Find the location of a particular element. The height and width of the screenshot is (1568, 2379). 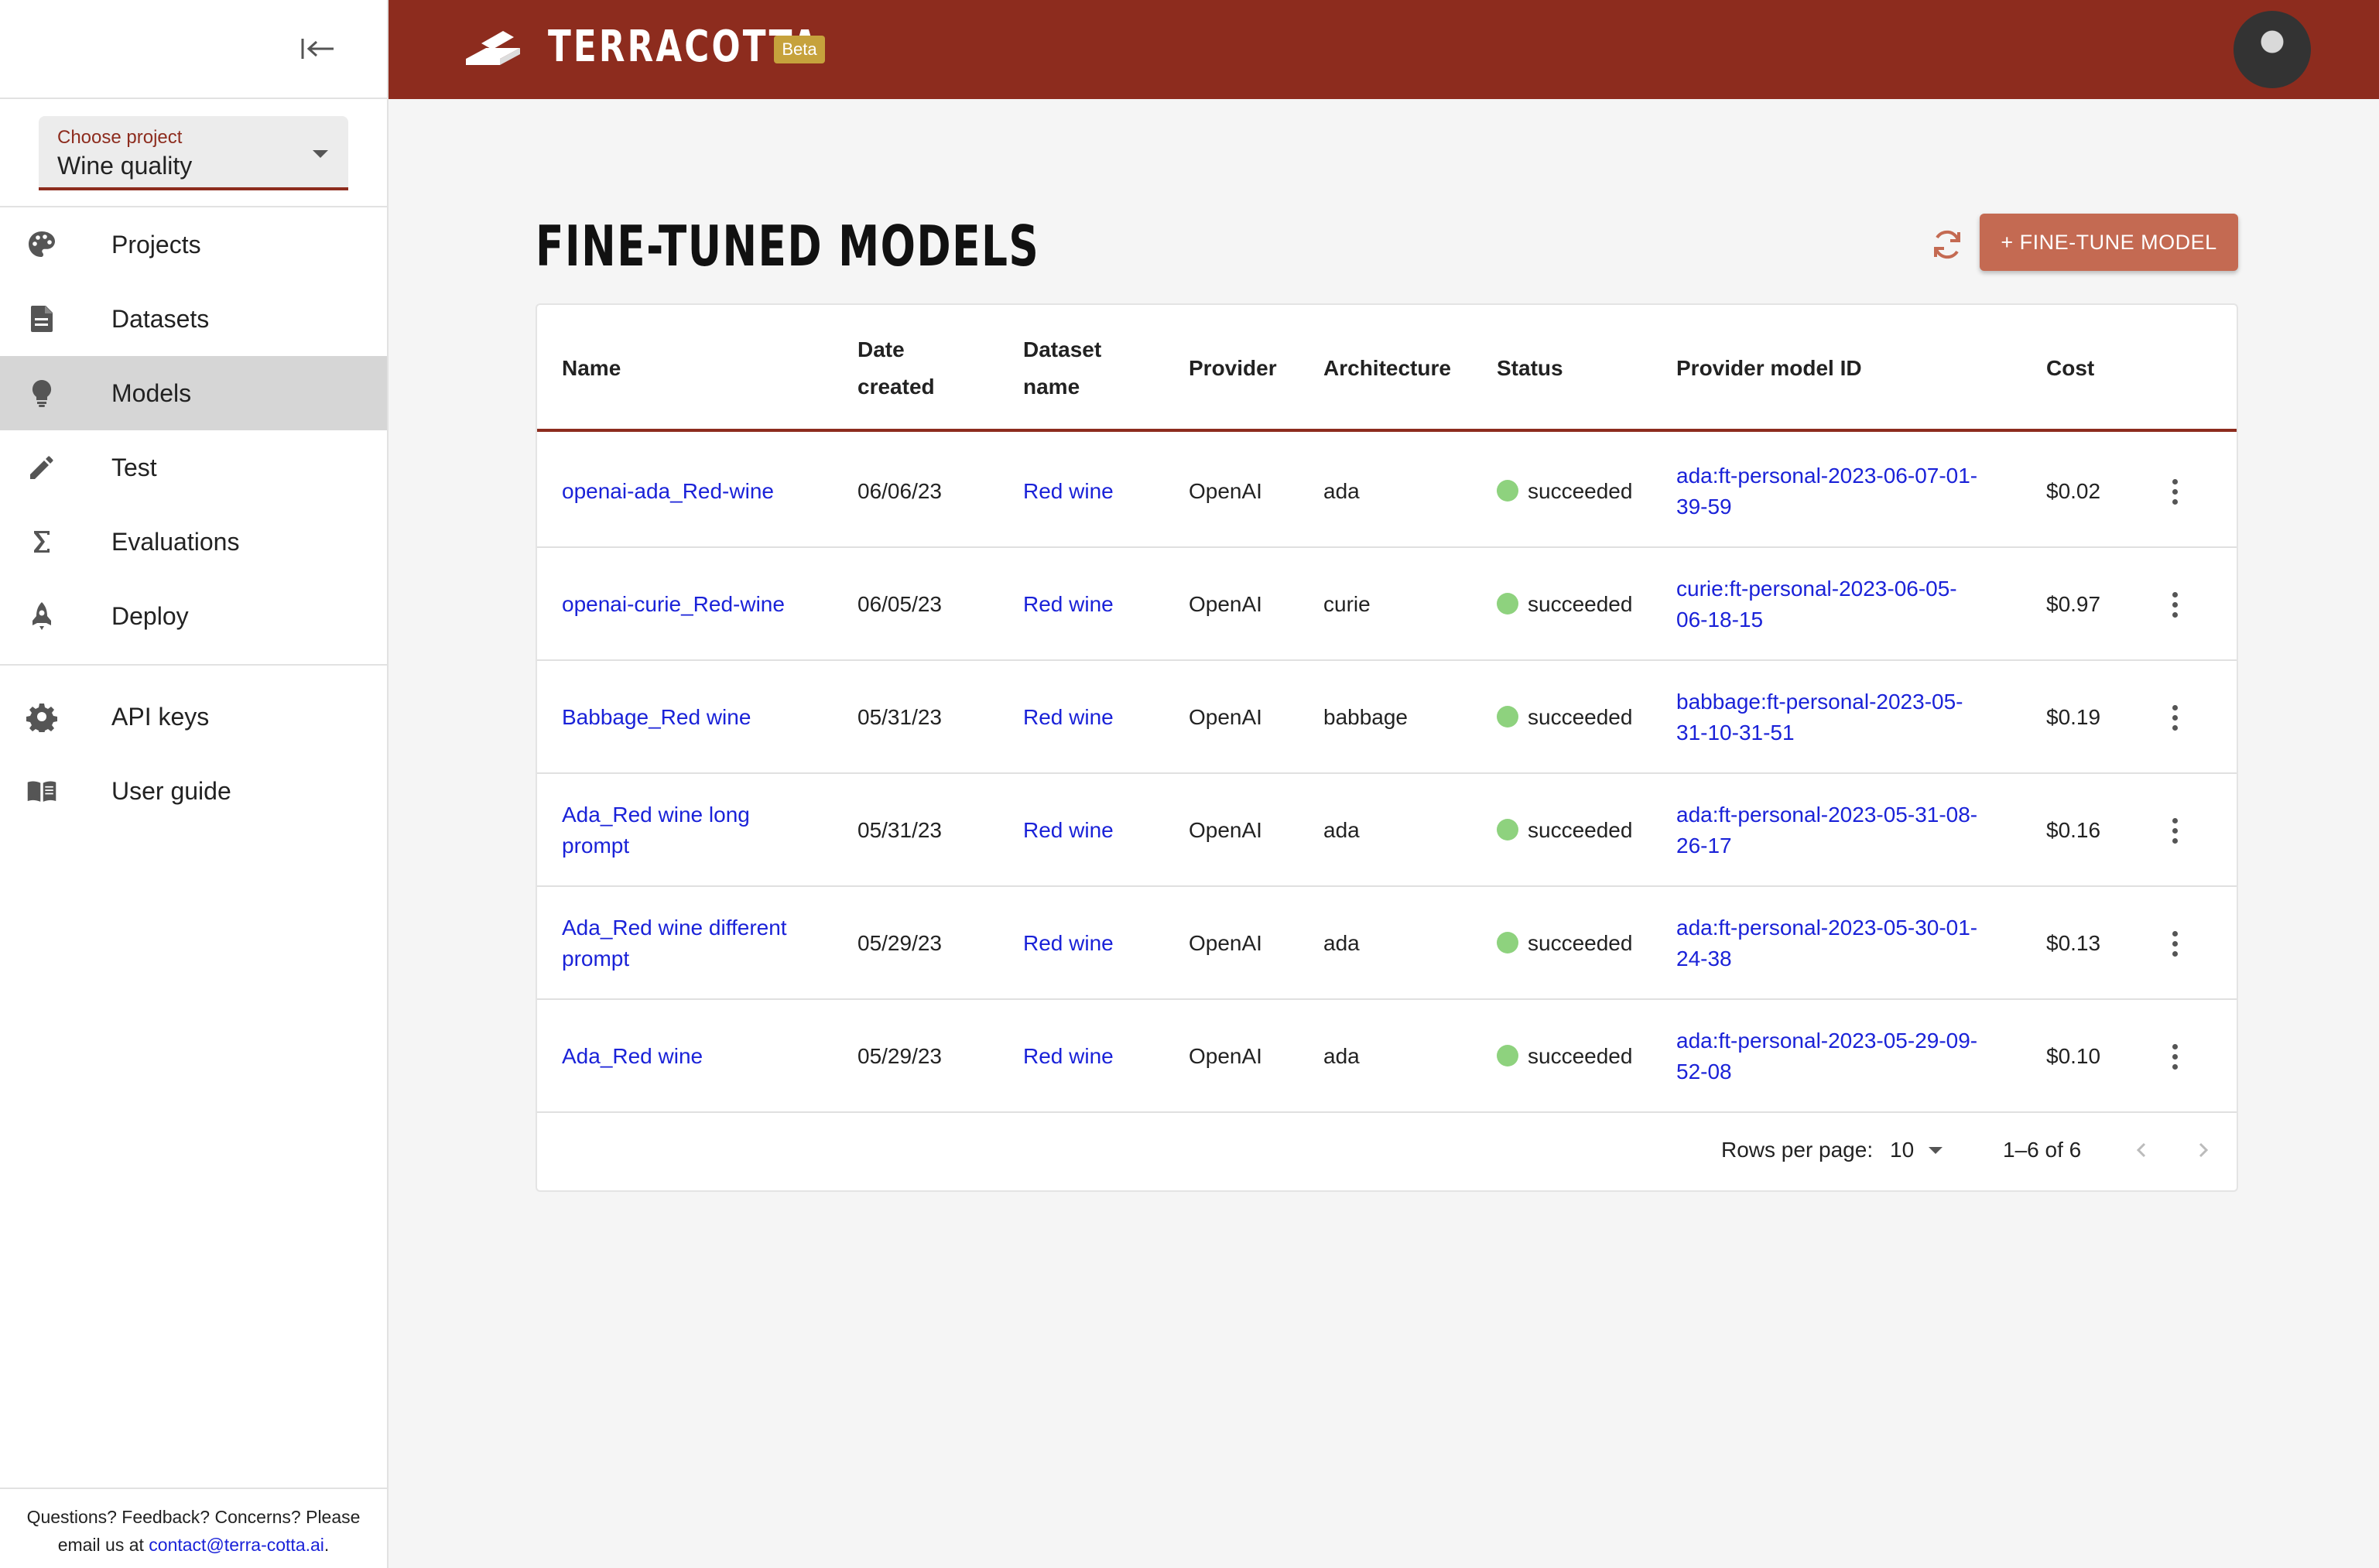

collapse-sidebar-button is located at coordinates (318, 49).